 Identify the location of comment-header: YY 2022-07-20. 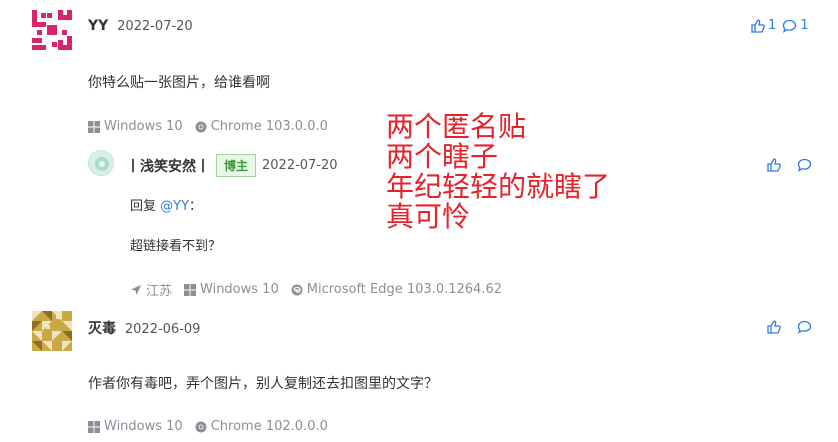
(140, 26).